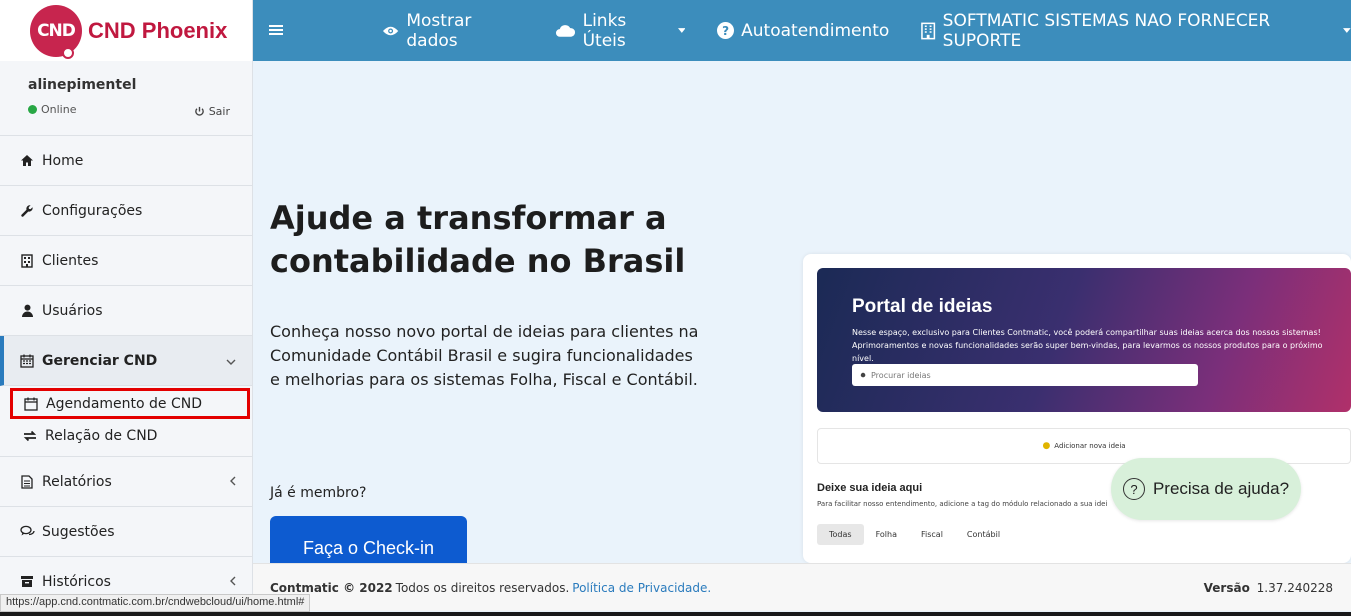 The width and height of the screenshot is (1351, 616). What do you see at coordinates (840, 534) in the screenshot?
I see `filter-tab-todas: Todas` at bounding box center [840, 534].